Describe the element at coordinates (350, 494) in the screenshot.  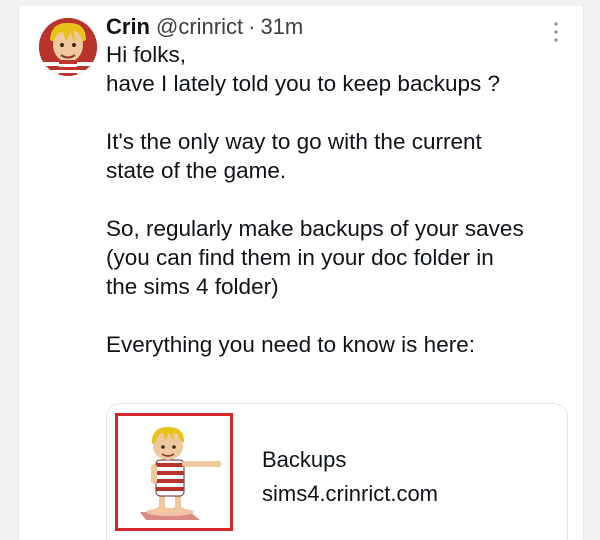
I see `link-domain: sims4.crinrict.com` at that location.